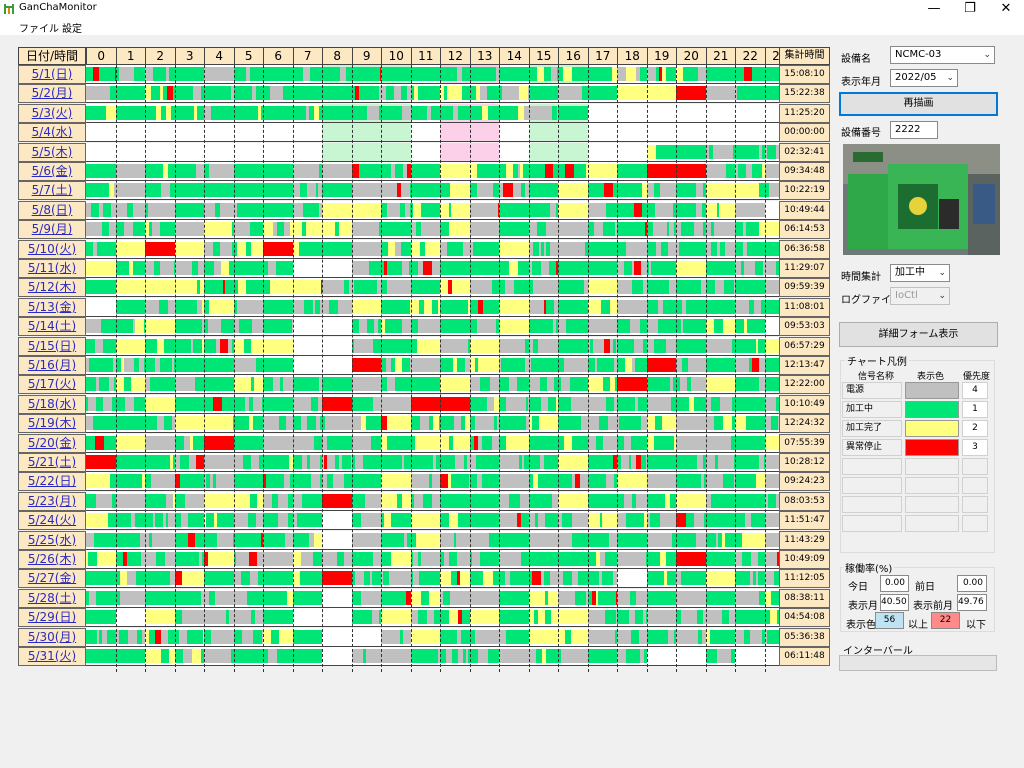 This screenshot has height=768, width=1024. I want to click on maximize-button: ❐, so click(970, 9).